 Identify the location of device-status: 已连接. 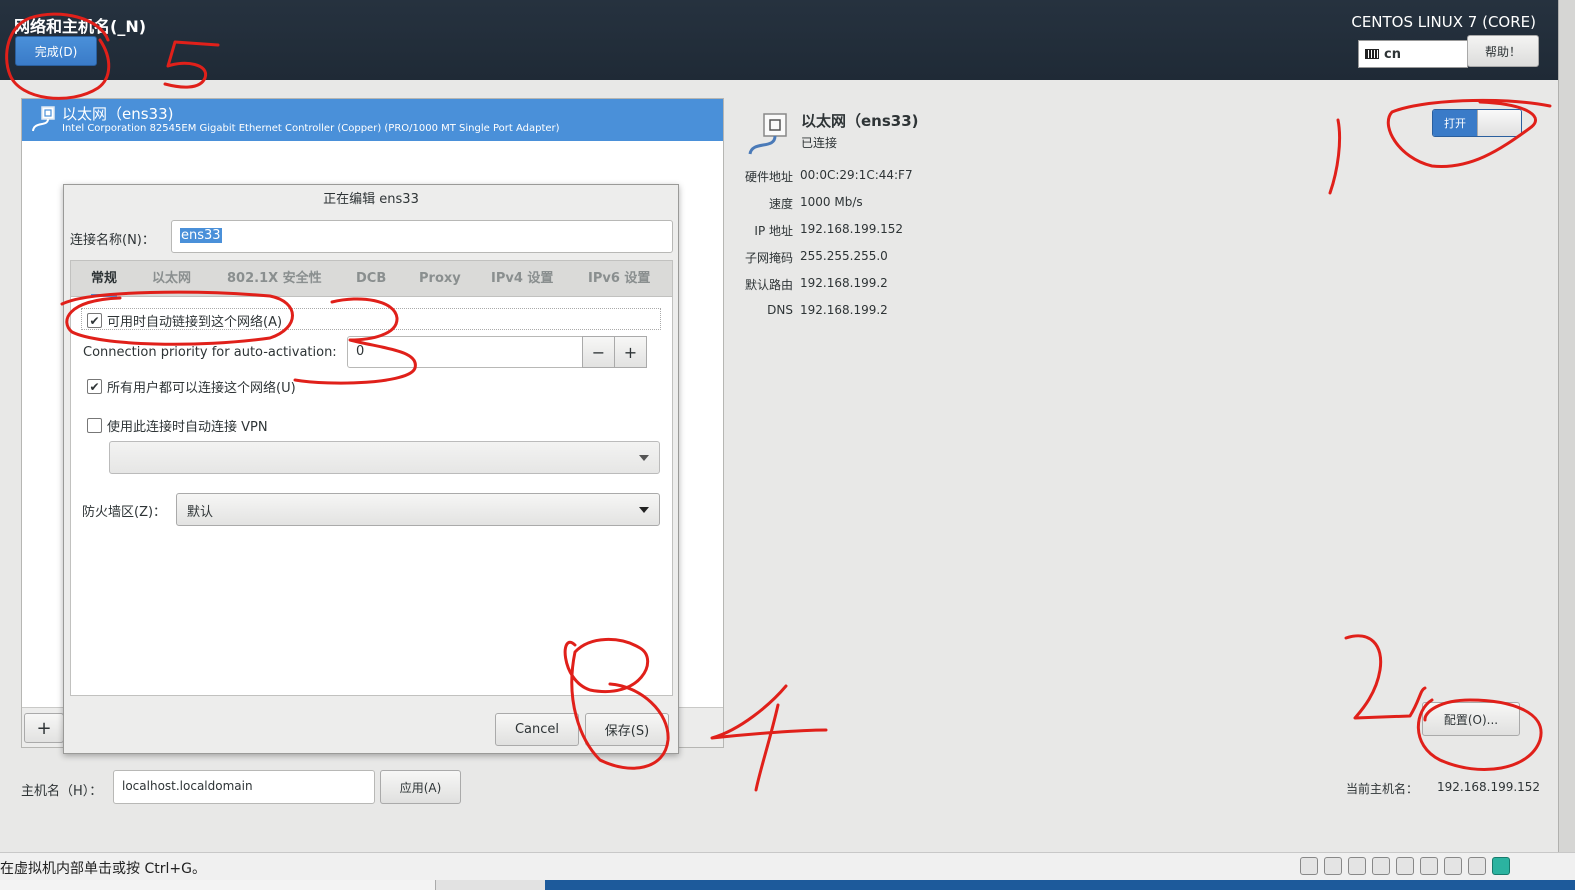
(819, 143).